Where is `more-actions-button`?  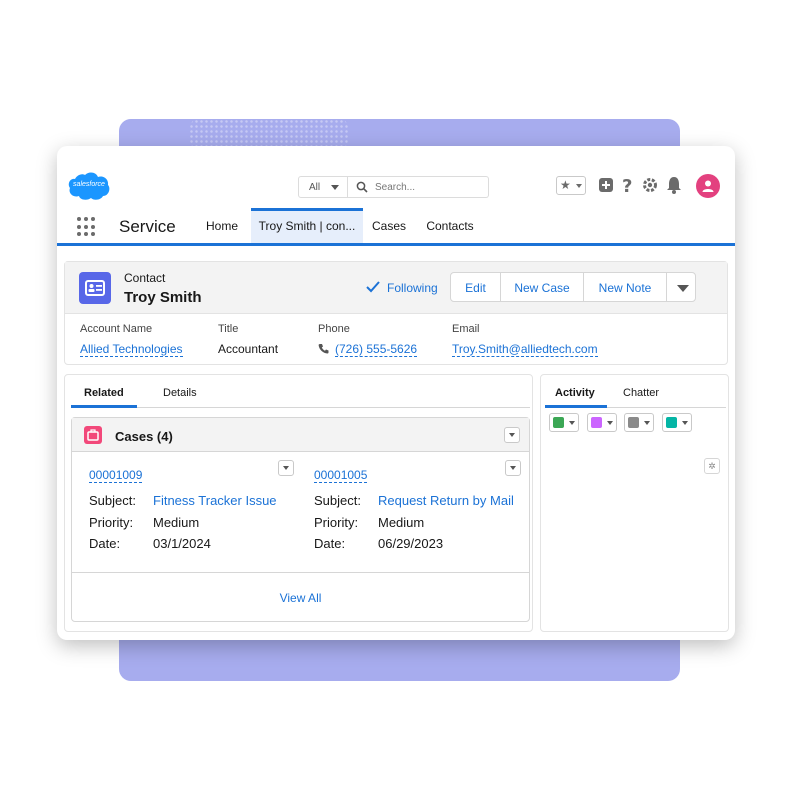 more-actions-button is located at coordinates (682, 287).